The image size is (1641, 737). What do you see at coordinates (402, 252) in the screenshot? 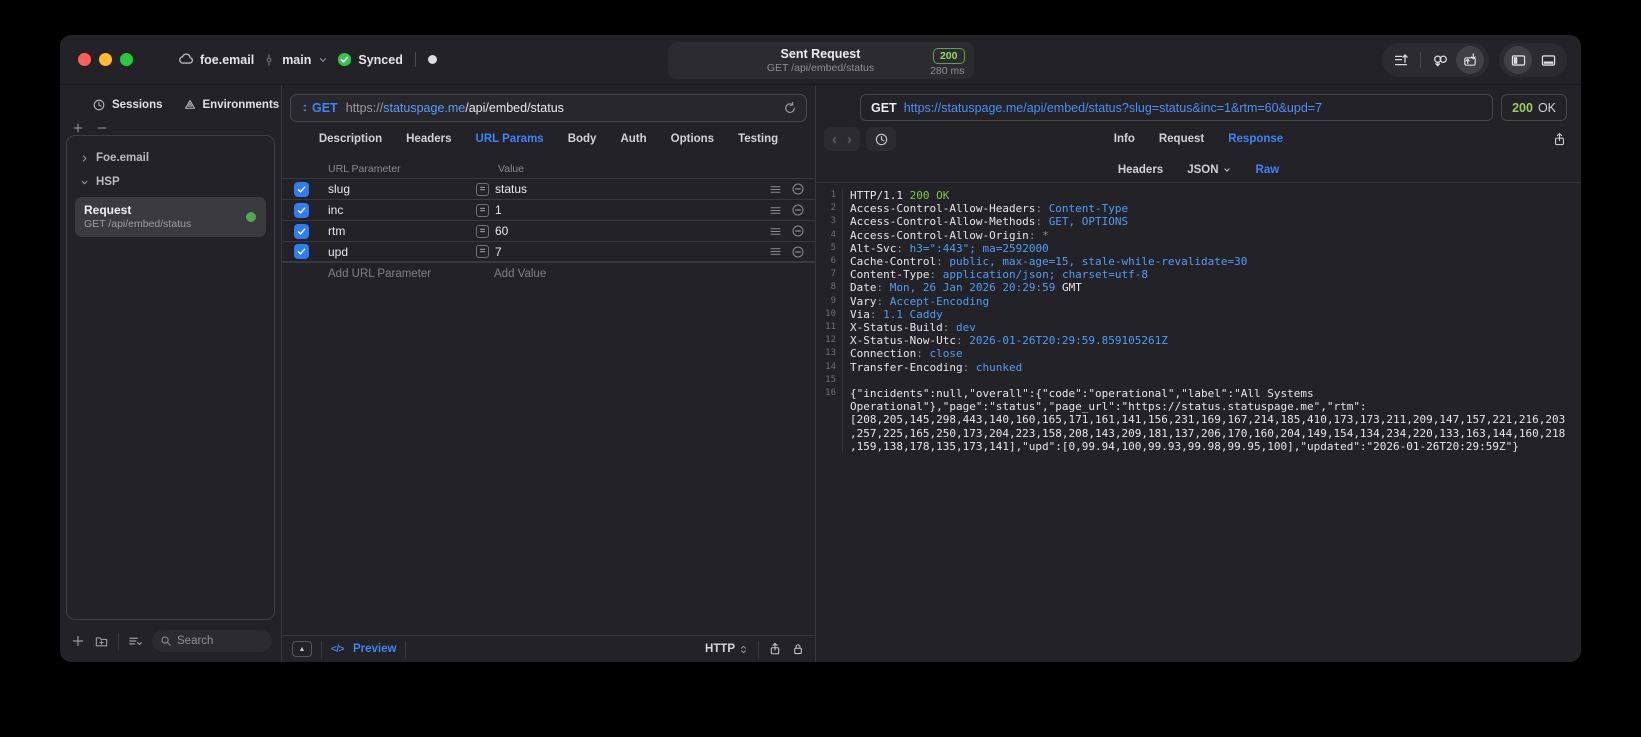
I see `param-name: upd` at bounding box center [402, 252].